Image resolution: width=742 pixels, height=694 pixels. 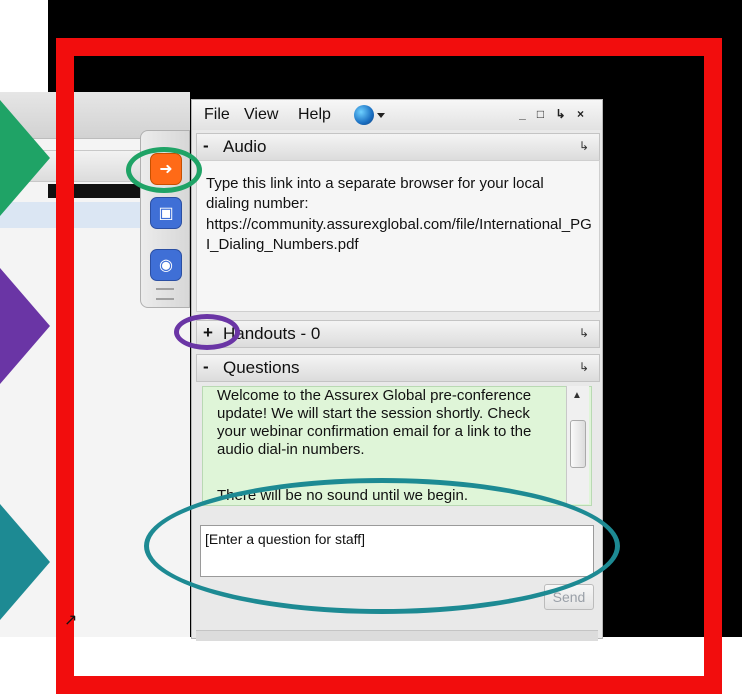 What do you see at coordinates (398, 147) in the screenshot?
I see `audio-section-header: - Audio ↳` at bounding box center [398, 147].